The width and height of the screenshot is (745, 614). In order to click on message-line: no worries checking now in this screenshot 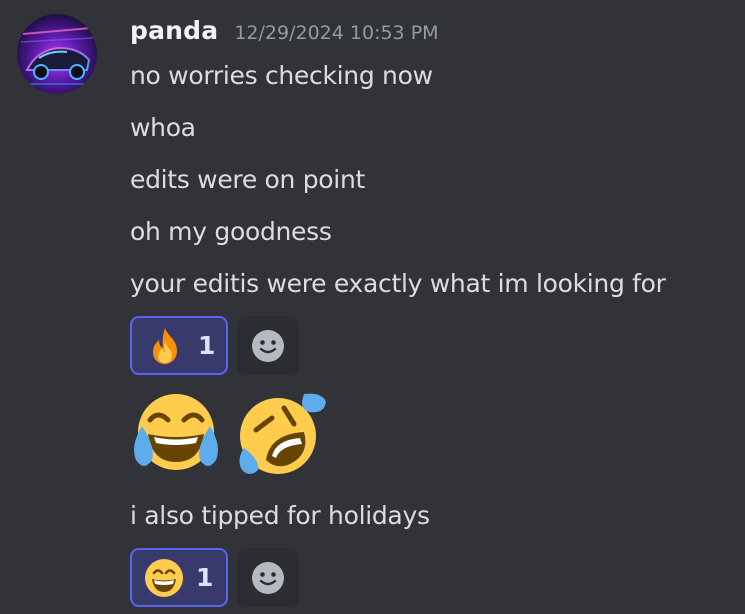, I will do `click(281, 75)`.